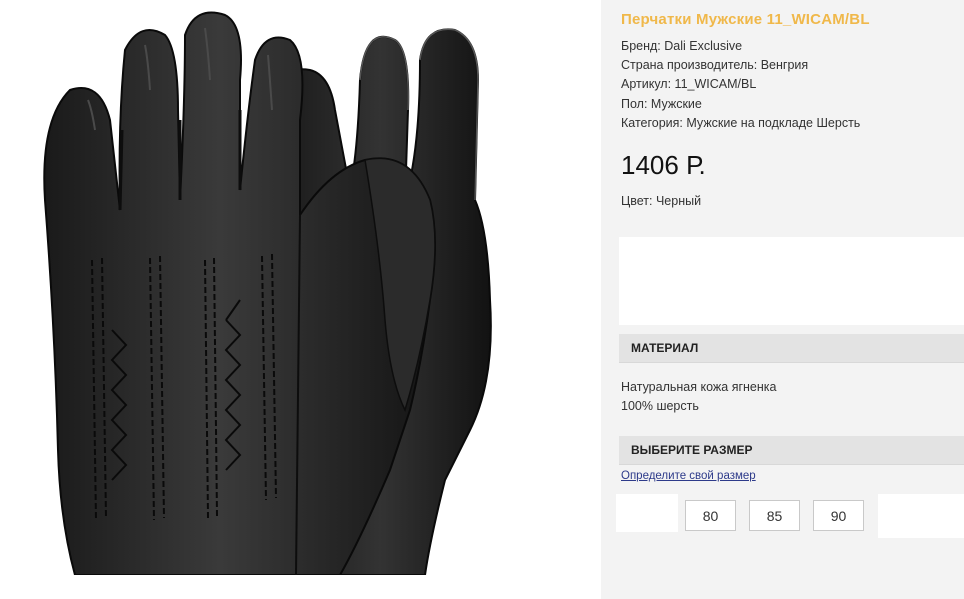  What do you see at coordinates (715, 65) in the screenshot?
I see `spec-country: Страна производитель: Венгрия` at bounding box center [715, 65].